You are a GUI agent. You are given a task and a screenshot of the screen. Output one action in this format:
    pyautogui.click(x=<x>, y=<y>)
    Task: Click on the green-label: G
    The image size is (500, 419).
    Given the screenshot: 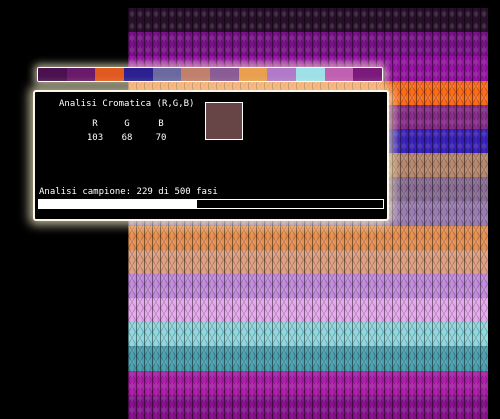 What is the action you would take?
    pyautogui.click(x=127, y=124)
    